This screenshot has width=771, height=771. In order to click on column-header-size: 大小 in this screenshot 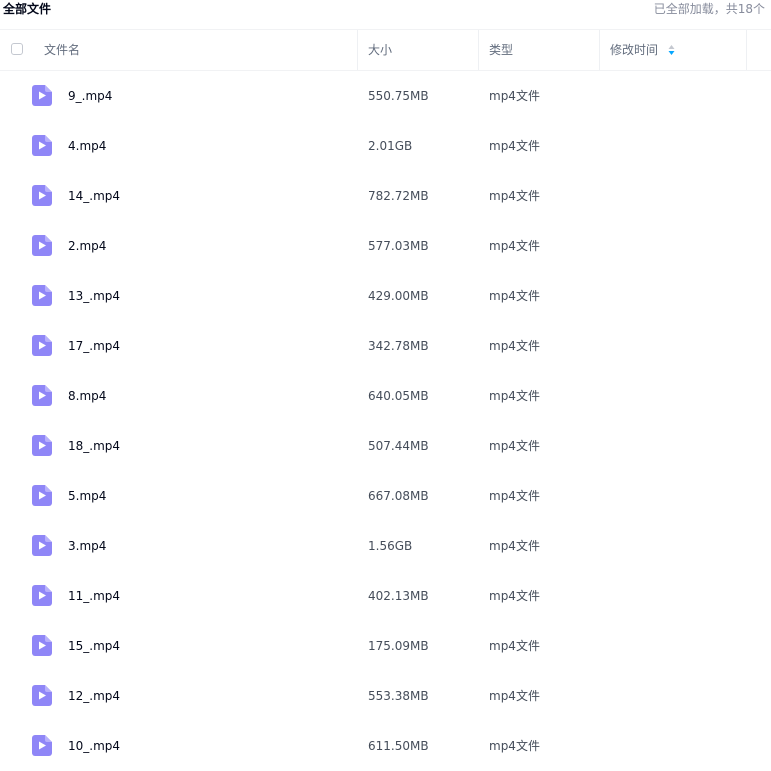, I will do `click(380, 50)`.